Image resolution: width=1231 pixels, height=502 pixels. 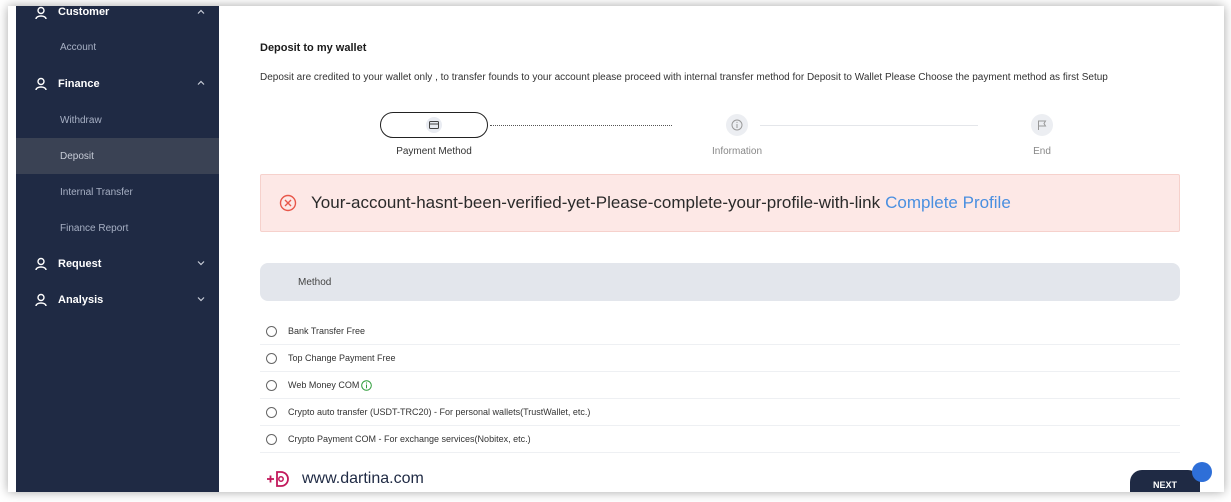 What do you see at coordinates (948, 203) in the screenshot?
I see `complete-profile-link: Complete Profile` at bounding box center [948, 203].